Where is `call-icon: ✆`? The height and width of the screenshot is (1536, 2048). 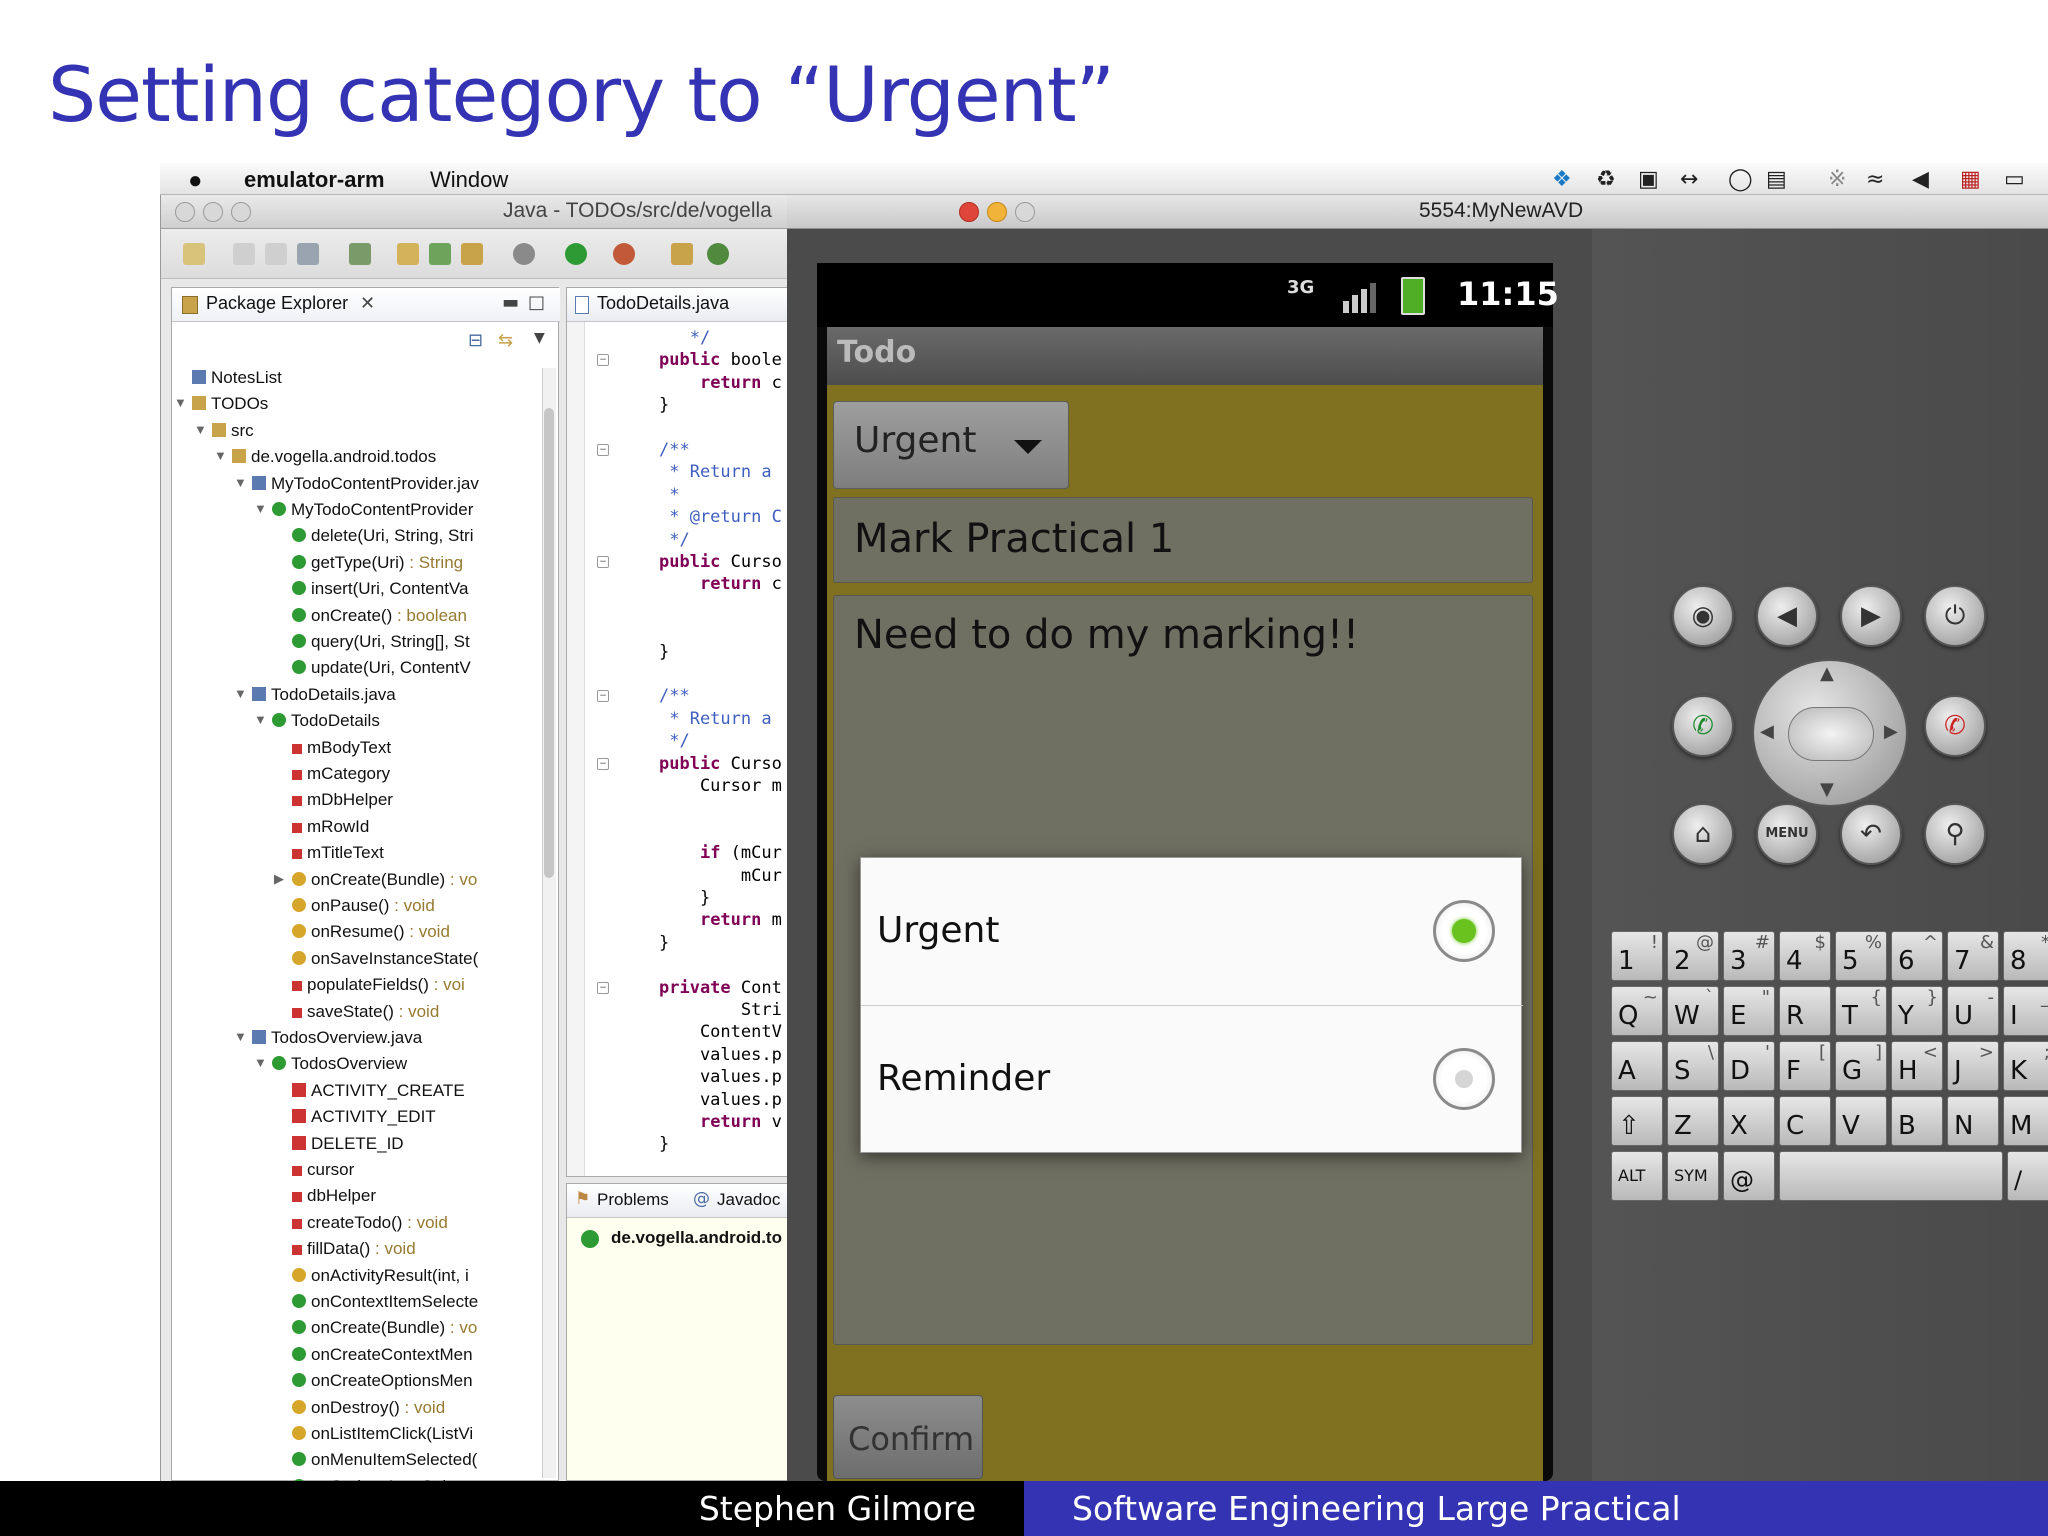 call-icon: ✆ is located at coordinates (1703, 726).